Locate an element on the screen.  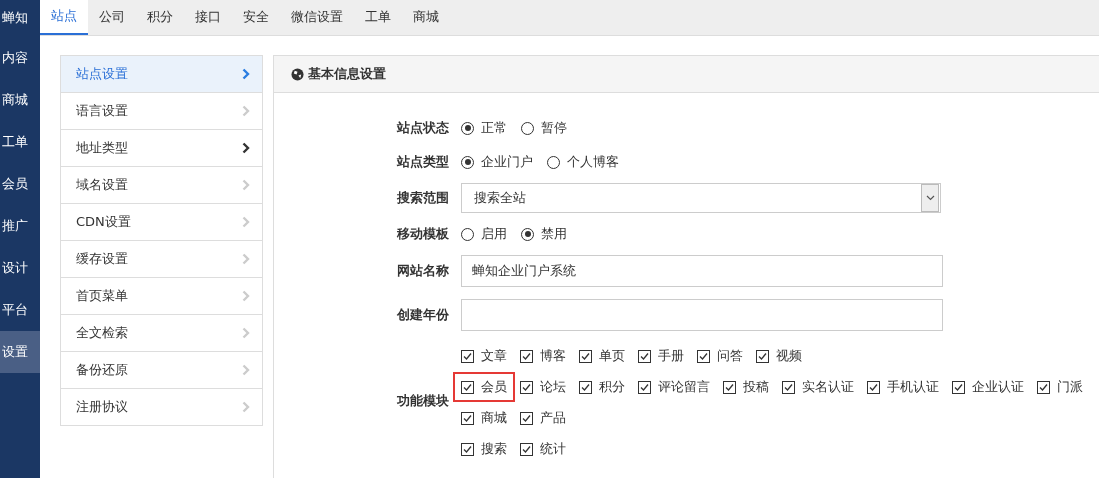
text-field: 蝉知企业门户系统 is located at coordinates (702, 271).